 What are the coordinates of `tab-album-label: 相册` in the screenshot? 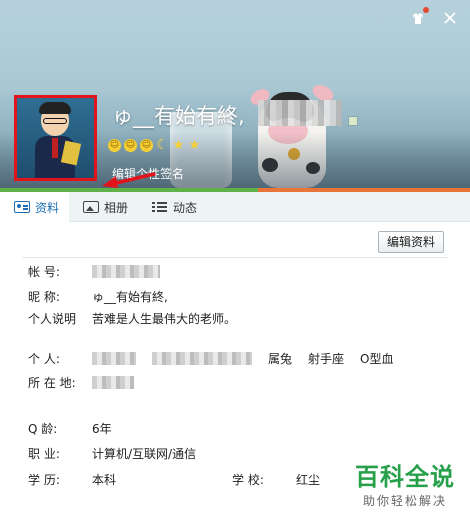 It's located at (116, 207).